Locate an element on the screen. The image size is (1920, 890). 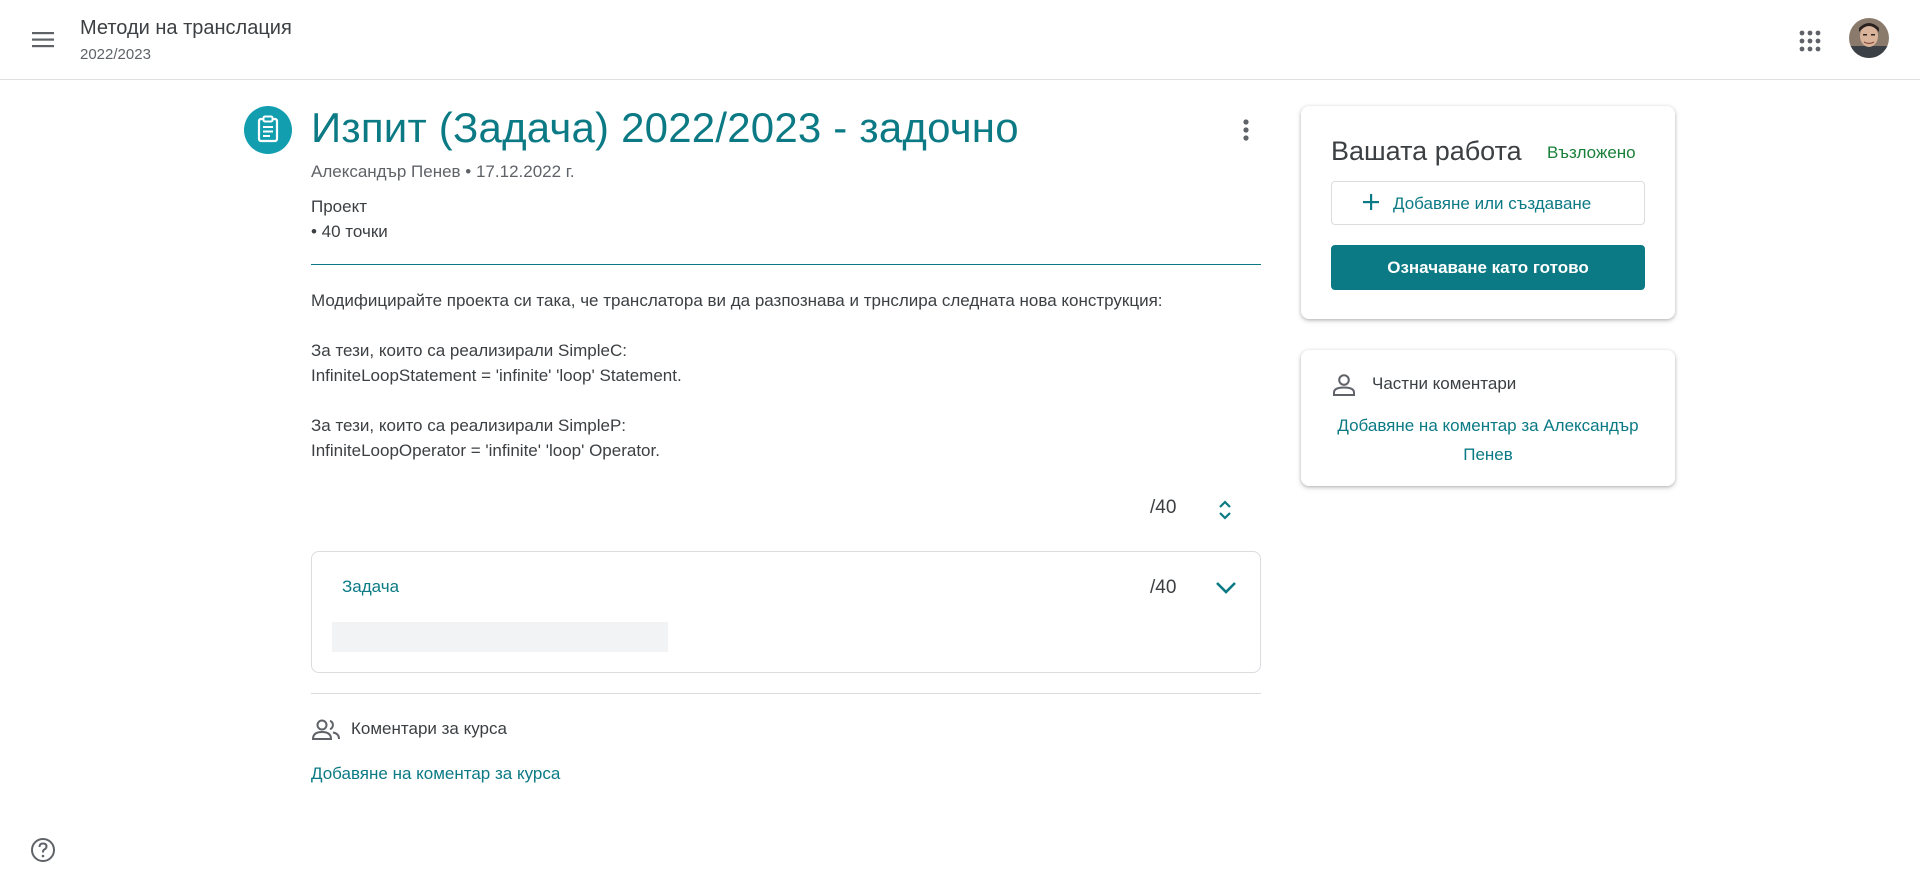
plus-icon is located at coordinates (1371, 202).